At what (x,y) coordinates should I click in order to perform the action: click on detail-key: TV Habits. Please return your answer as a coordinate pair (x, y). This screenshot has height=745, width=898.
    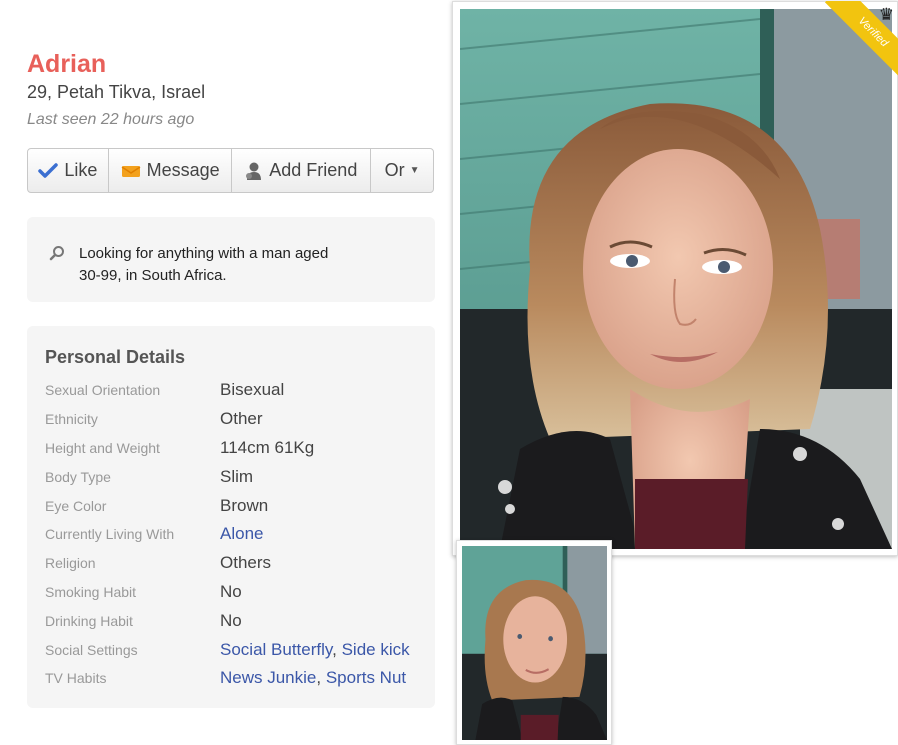
    Looking at the image, I should click on (76, 678).